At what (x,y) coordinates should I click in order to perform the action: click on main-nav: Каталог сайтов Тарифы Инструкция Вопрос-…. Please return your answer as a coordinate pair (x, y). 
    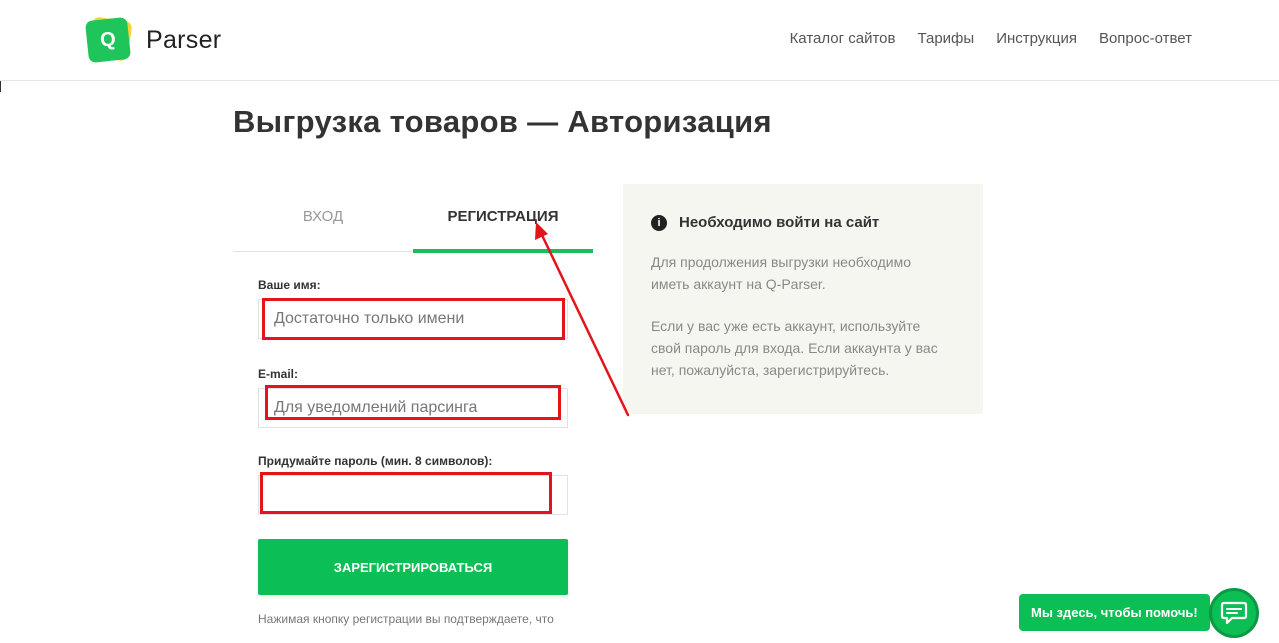
    Looking at the image, I should click on (991, 38).